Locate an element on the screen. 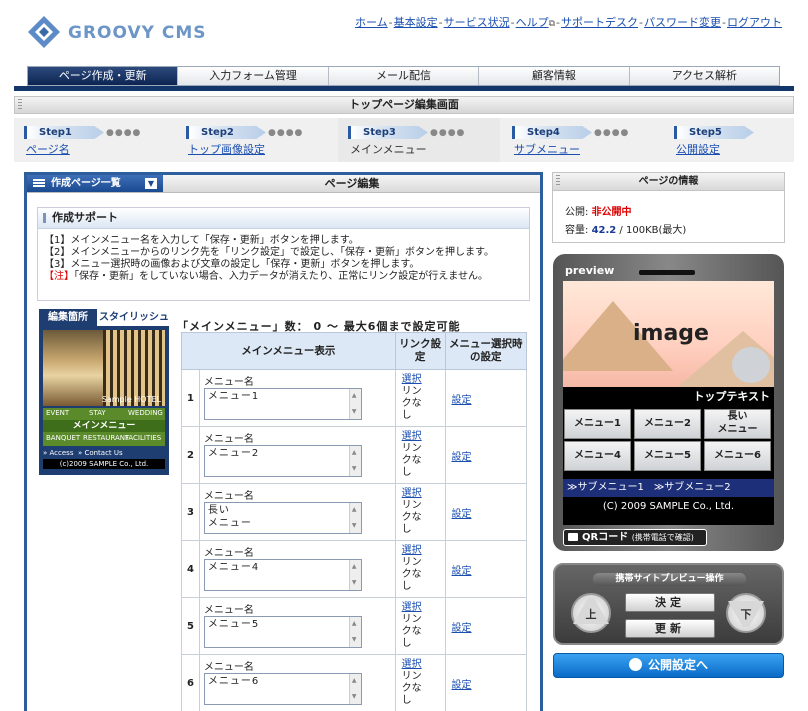  page-info-panel: ページの情報 公開: 非公開中 容量: 42.2 / 100KB(最大) is located at coordinates (668, 207).